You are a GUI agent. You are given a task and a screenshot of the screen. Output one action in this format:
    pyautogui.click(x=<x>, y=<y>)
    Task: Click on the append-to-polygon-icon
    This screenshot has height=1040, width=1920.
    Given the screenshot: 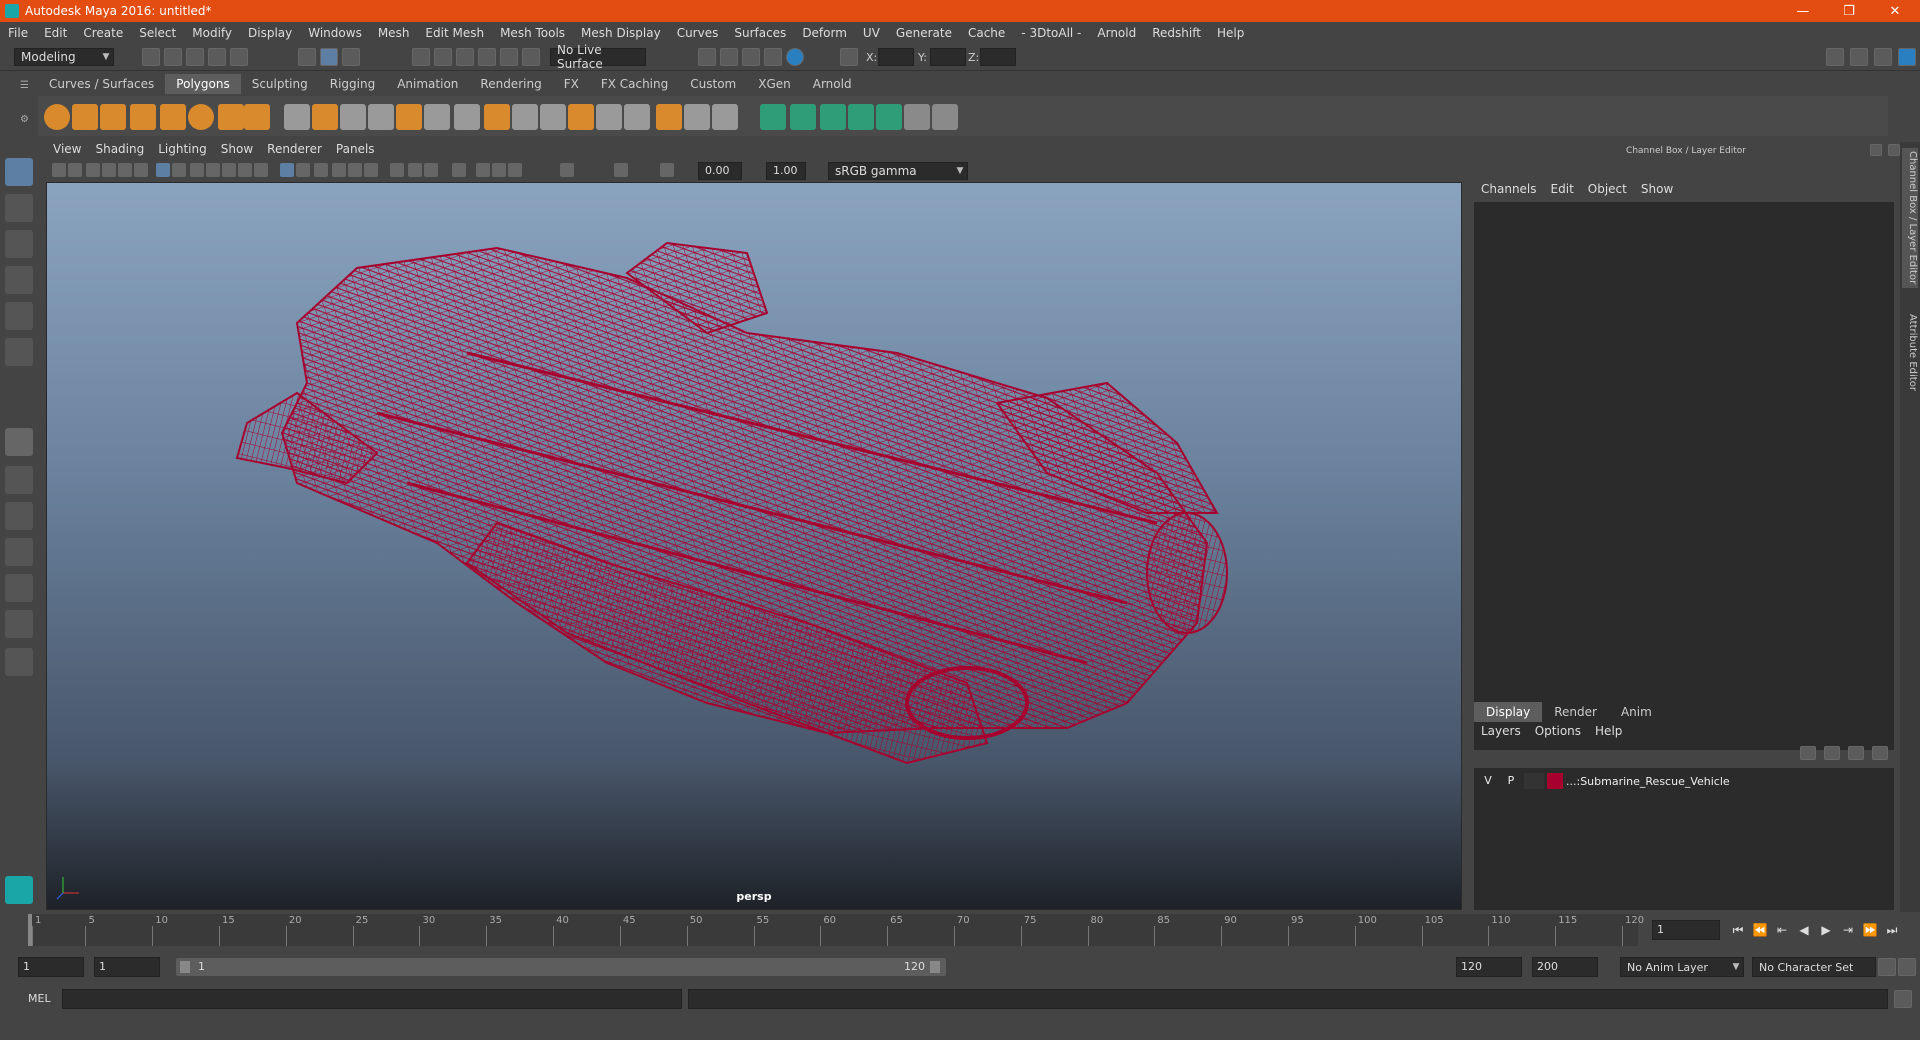 What is the action you would take?
    pyautogui.click(x=467, y=117)
    